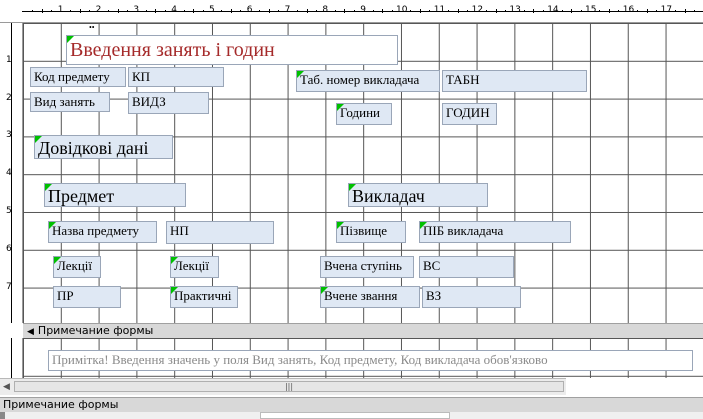 This screenshot has width=703, height=419. I want to click on subject-section-label: Предмет, so click(115, 195).